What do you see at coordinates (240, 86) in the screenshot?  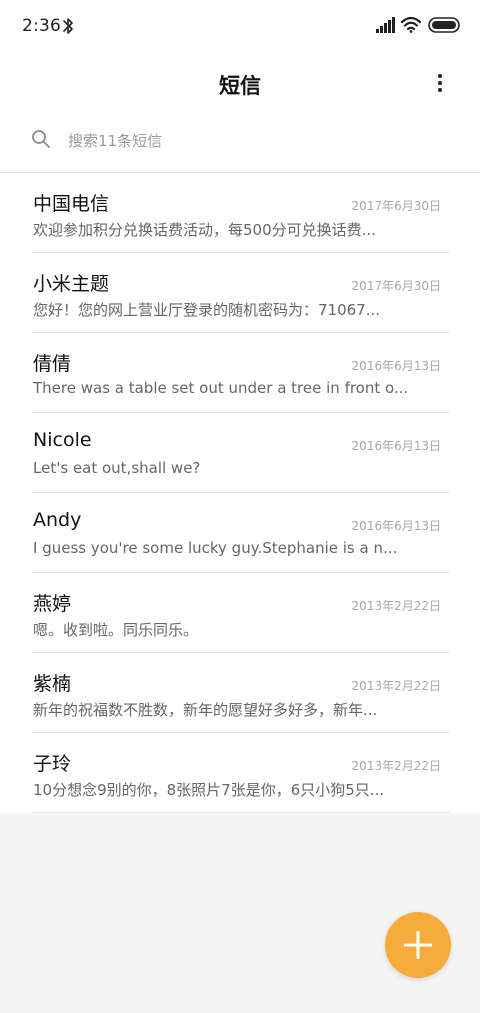 I see `page-title: 短信` at bounding box center [240, 86].